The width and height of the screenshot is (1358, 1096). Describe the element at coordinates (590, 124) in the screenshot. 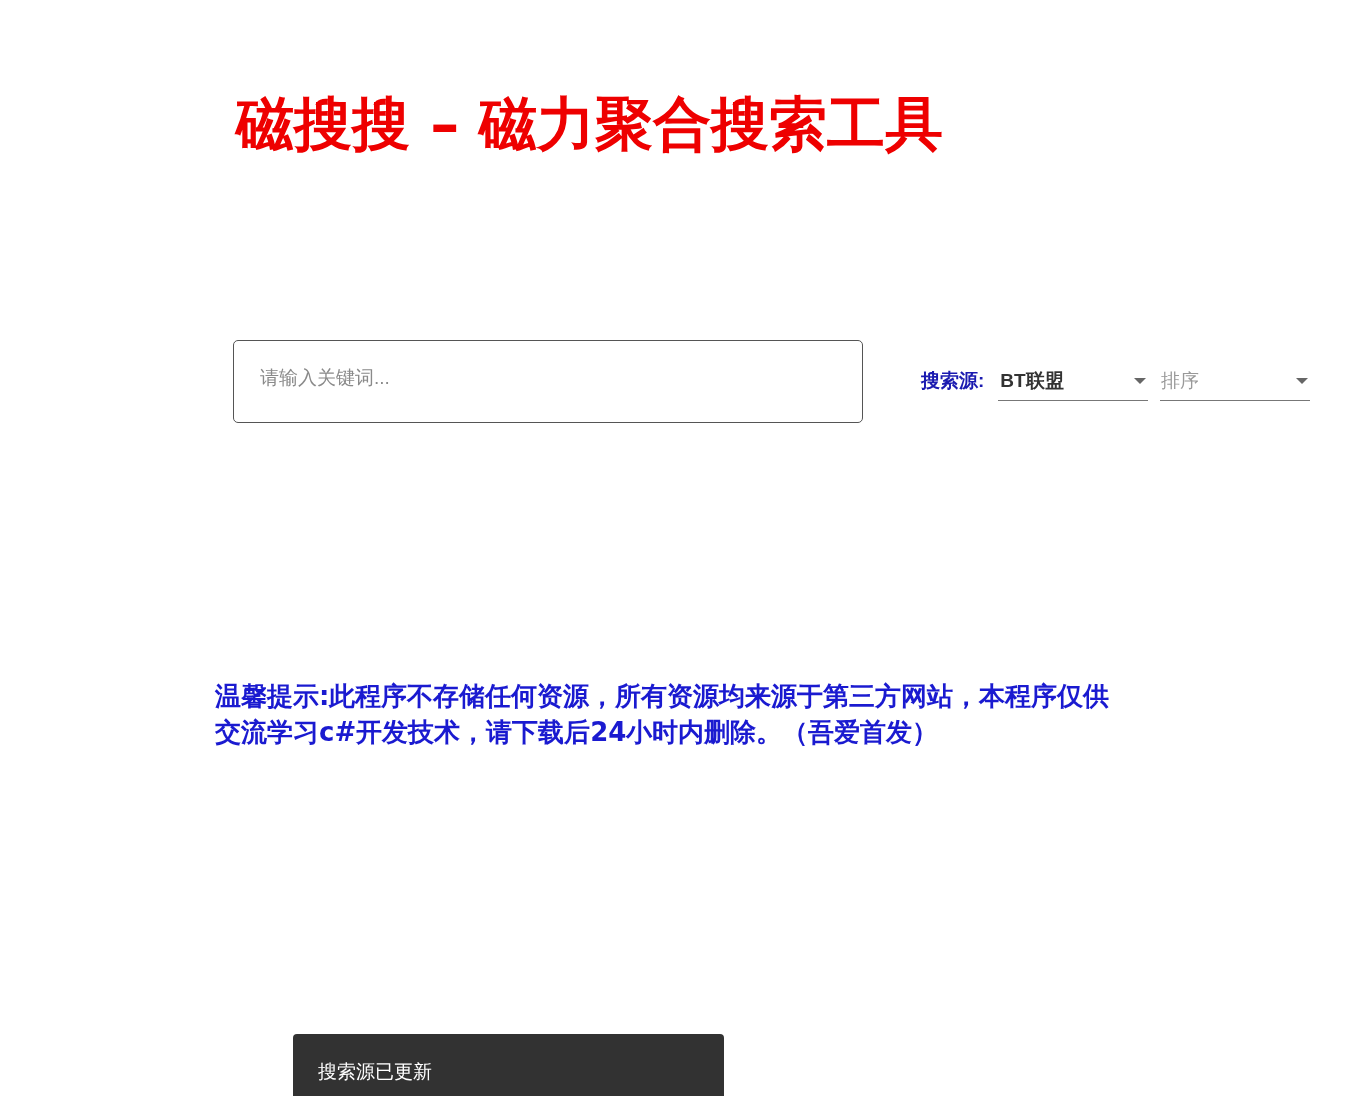

I see `page-title: 磁搜搜 – 磁力聚合搜索工具` at that location.